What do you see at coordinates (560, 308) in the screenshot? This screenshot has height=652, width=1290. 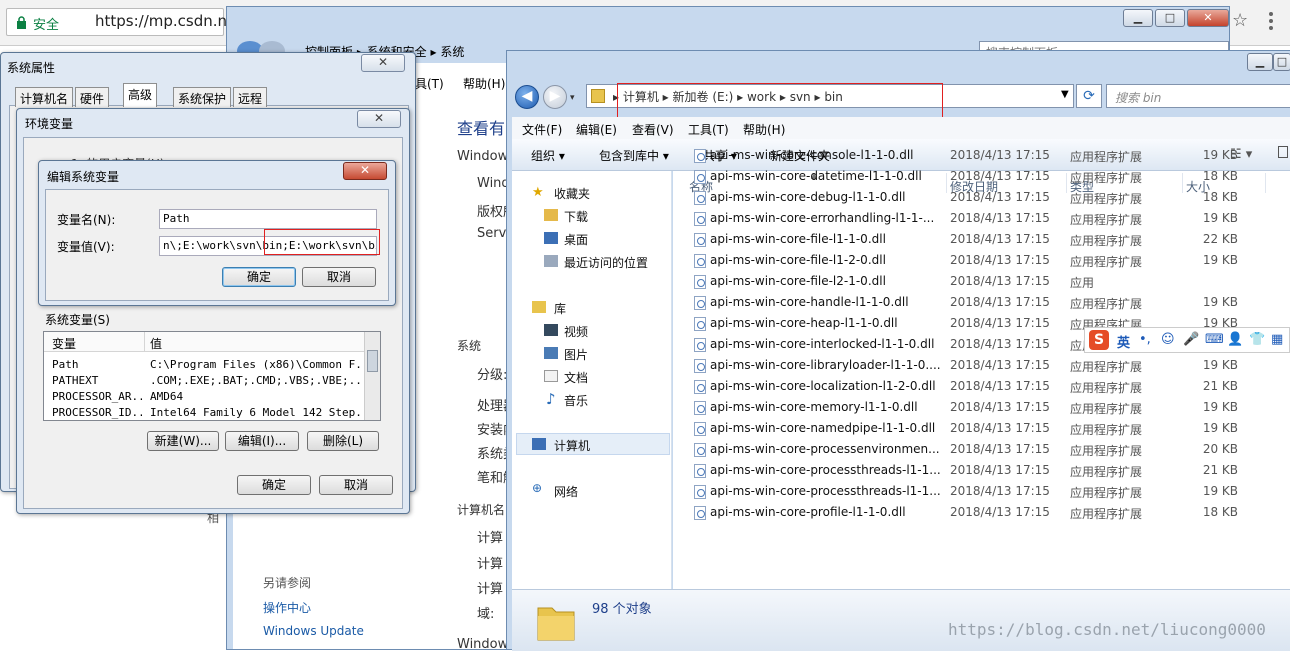 I see `nav-library: 库` at bounding box center [560, 308].